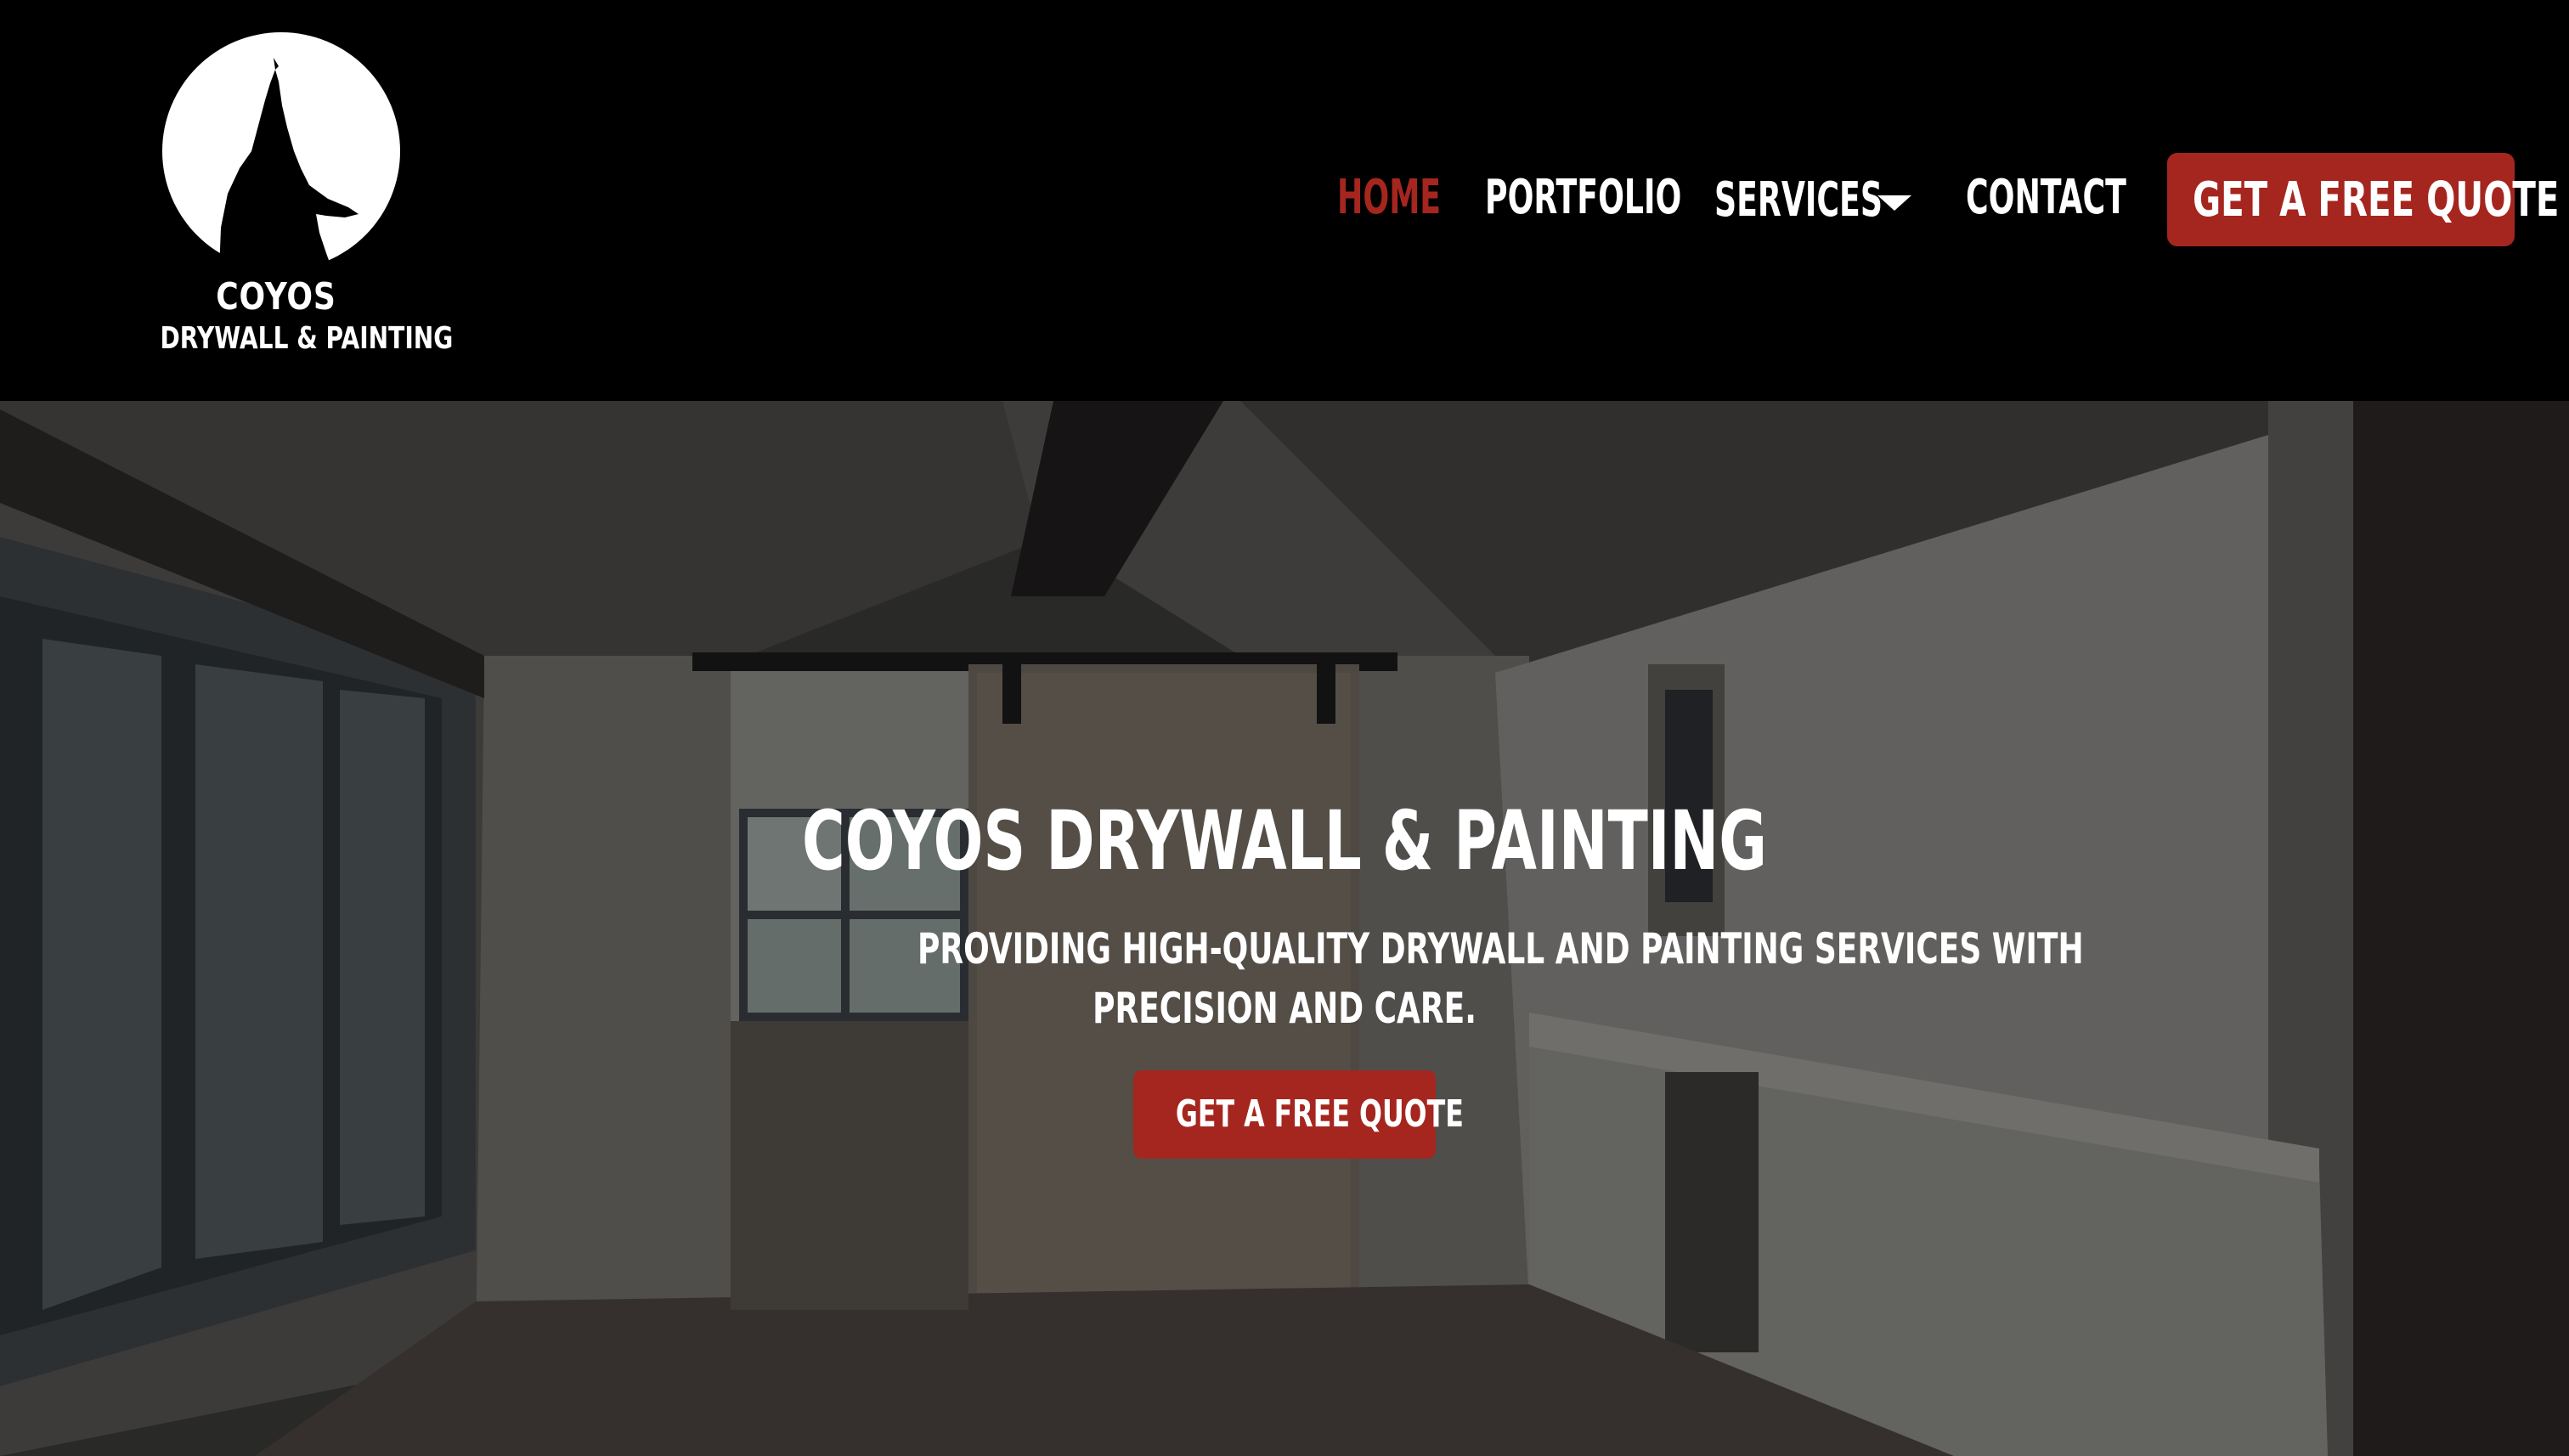  What do you see at coordinates (1389, 198) in the screenshot?
I see `nav-home-link: HOME` at bounding box center [1389, 198].